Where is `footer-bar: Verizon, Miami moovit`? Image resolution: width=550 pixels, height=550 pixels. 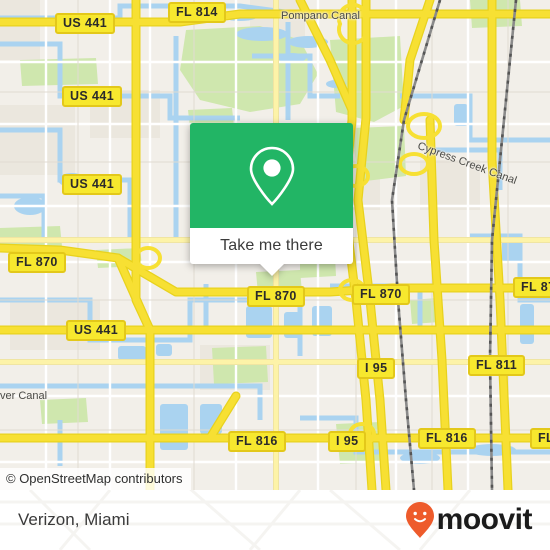 footer-bar: Verizon, Miami moovit is located at coordinates (275, 520).